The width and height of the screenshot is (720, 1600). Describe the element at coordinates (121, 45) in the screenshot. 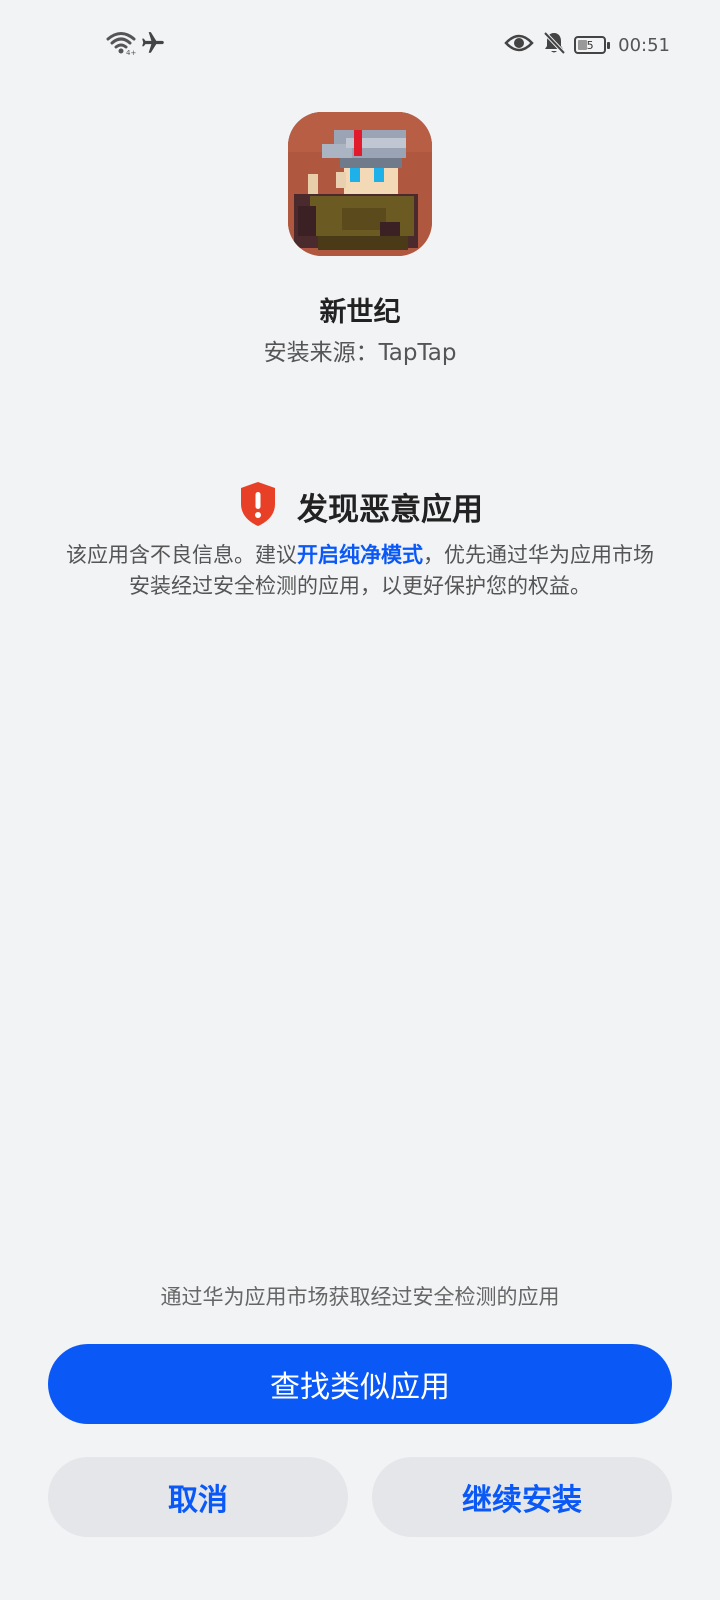

I see `wifi-icon: 4+` at that location.